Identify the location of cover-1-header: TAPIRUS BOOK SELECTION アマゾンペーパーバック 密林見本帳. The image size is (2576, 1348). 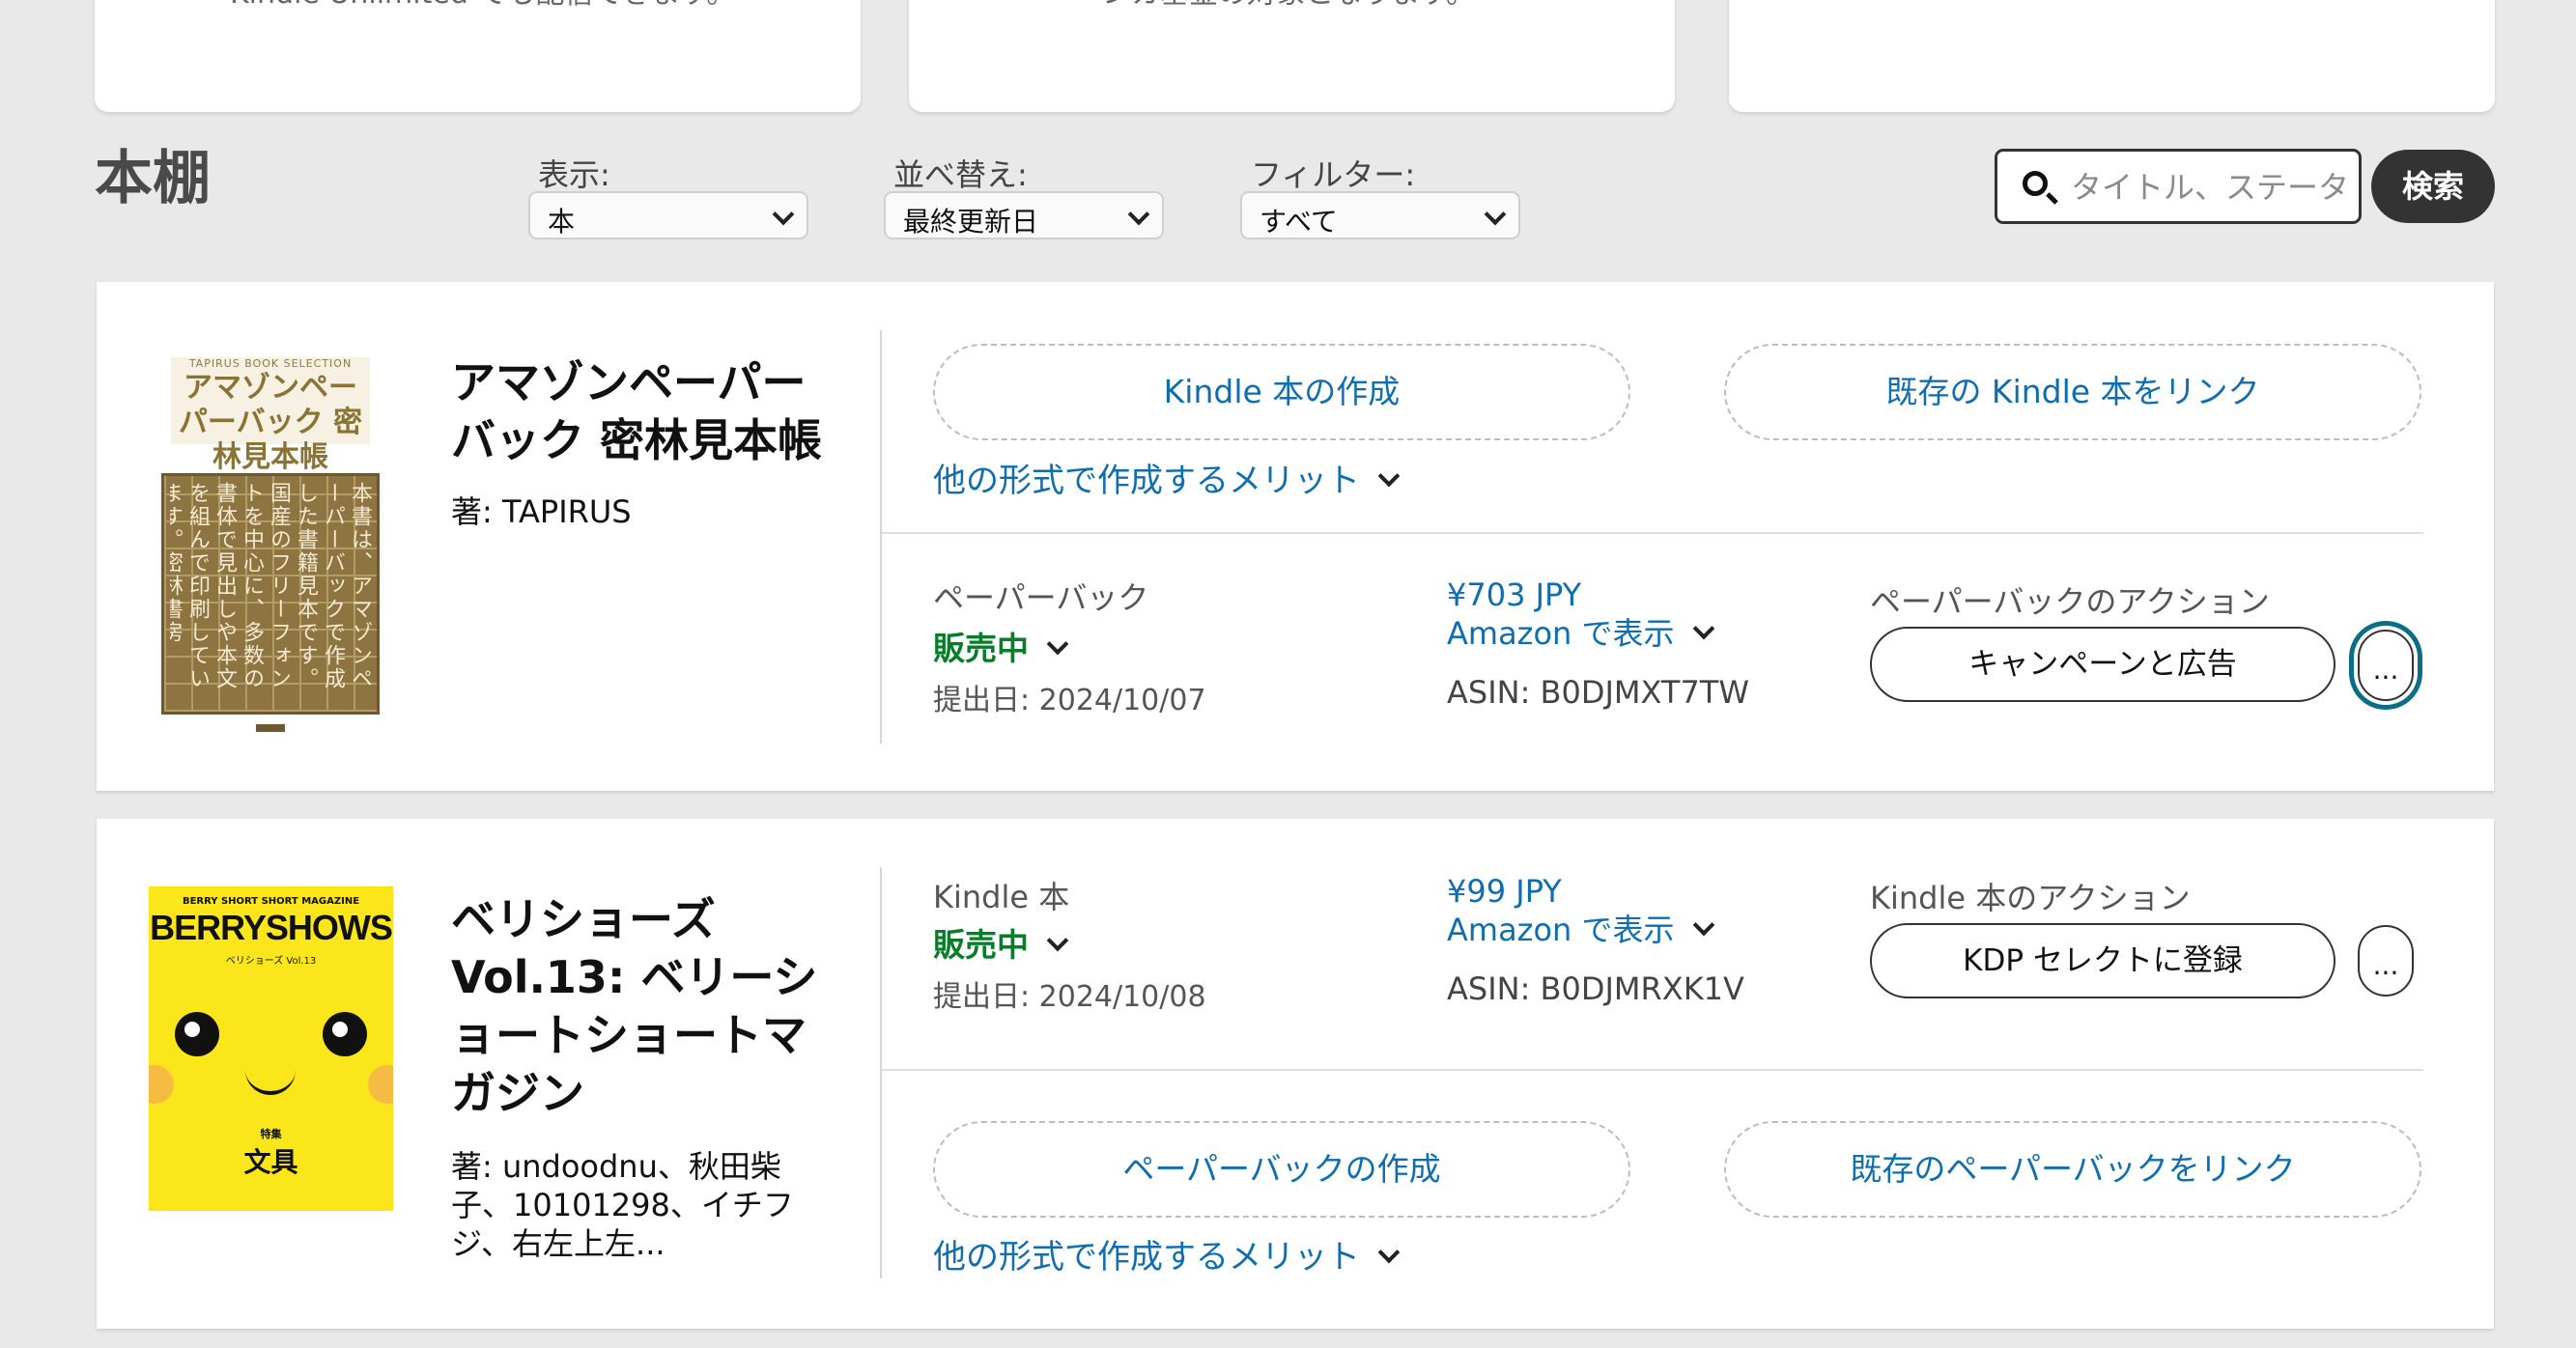
(270, 415).